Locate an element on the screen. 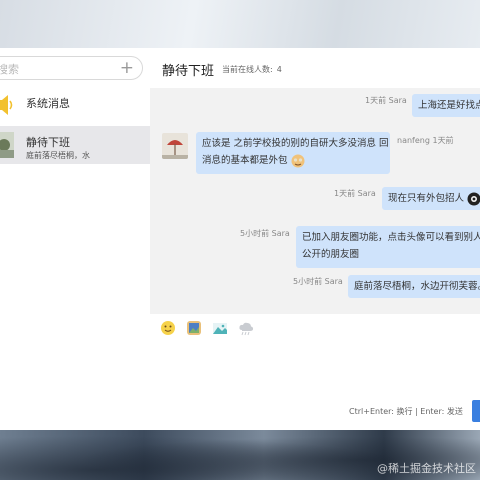  message-meta: nanfeng 1天前 is located at coordinates (425, 140).